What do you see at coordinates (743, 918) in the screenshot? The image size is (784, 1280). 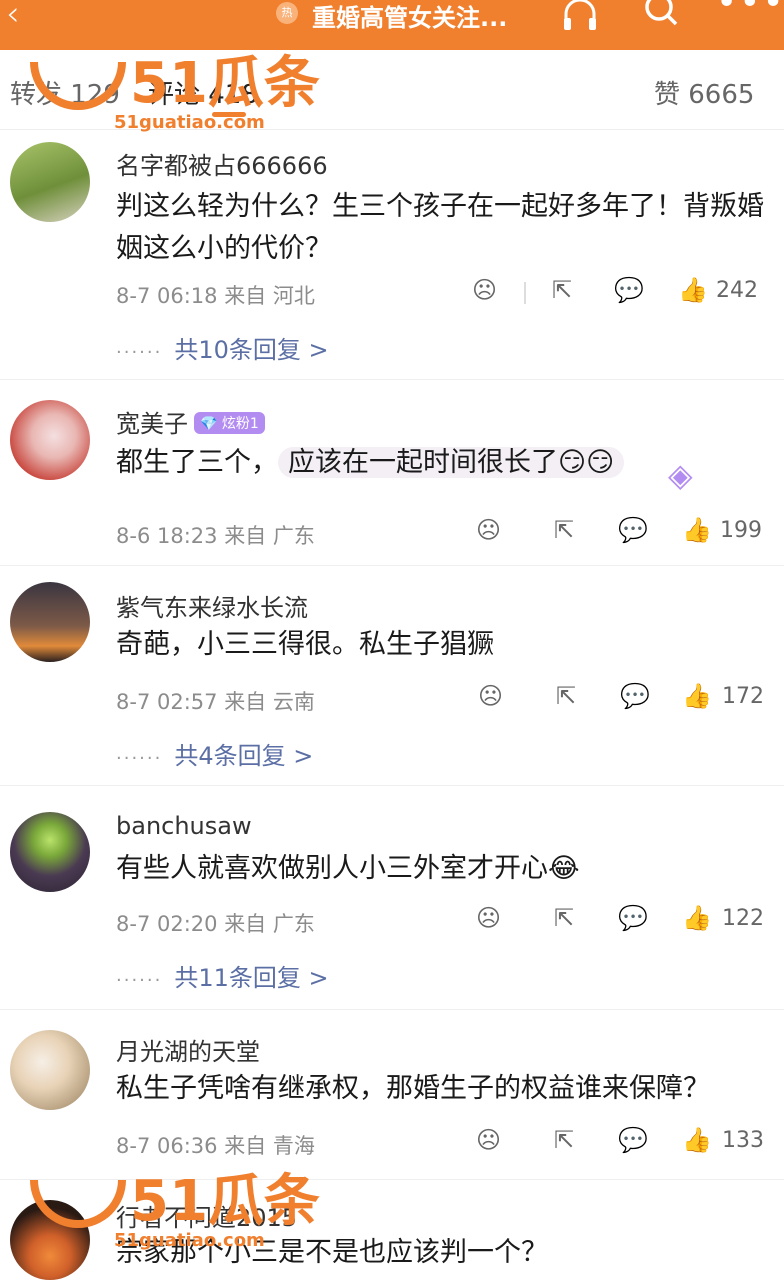 I see `like-count: 122` at bounding box center [743, 918].